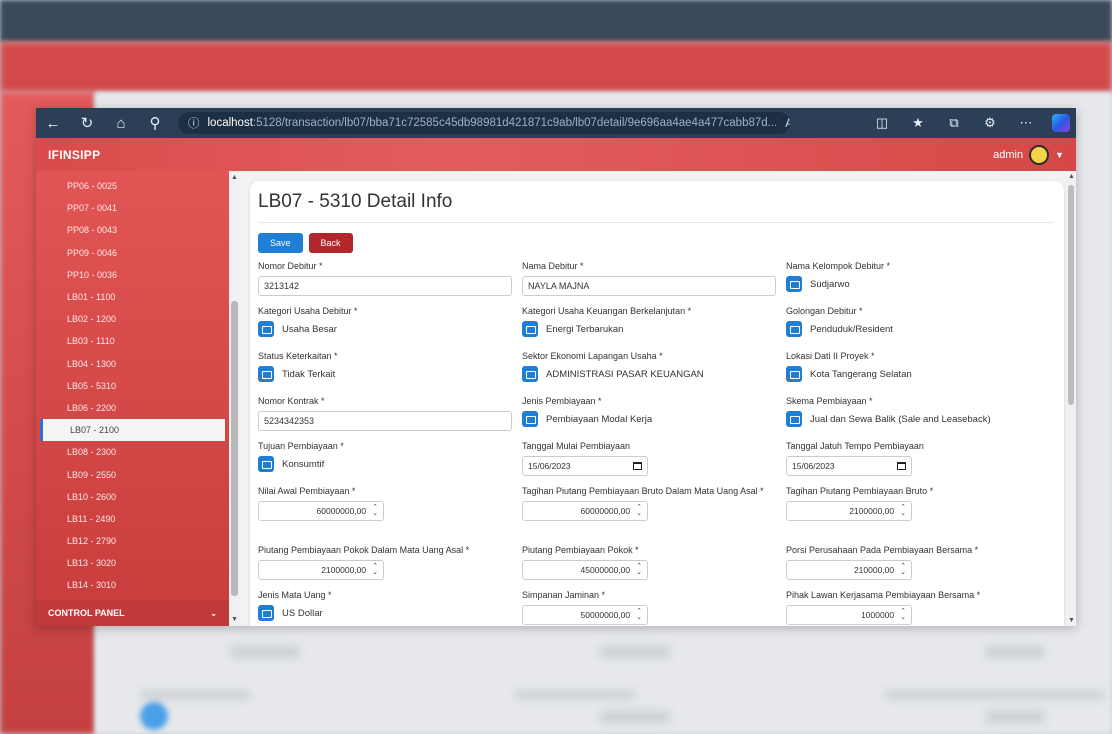 The height and width of the screenshot is (734, 1112). Describe the element at coordinates (132, 253) in the screenshot. I see `sidebar-item-pp09-0046: PP09 - 0046` at that location.